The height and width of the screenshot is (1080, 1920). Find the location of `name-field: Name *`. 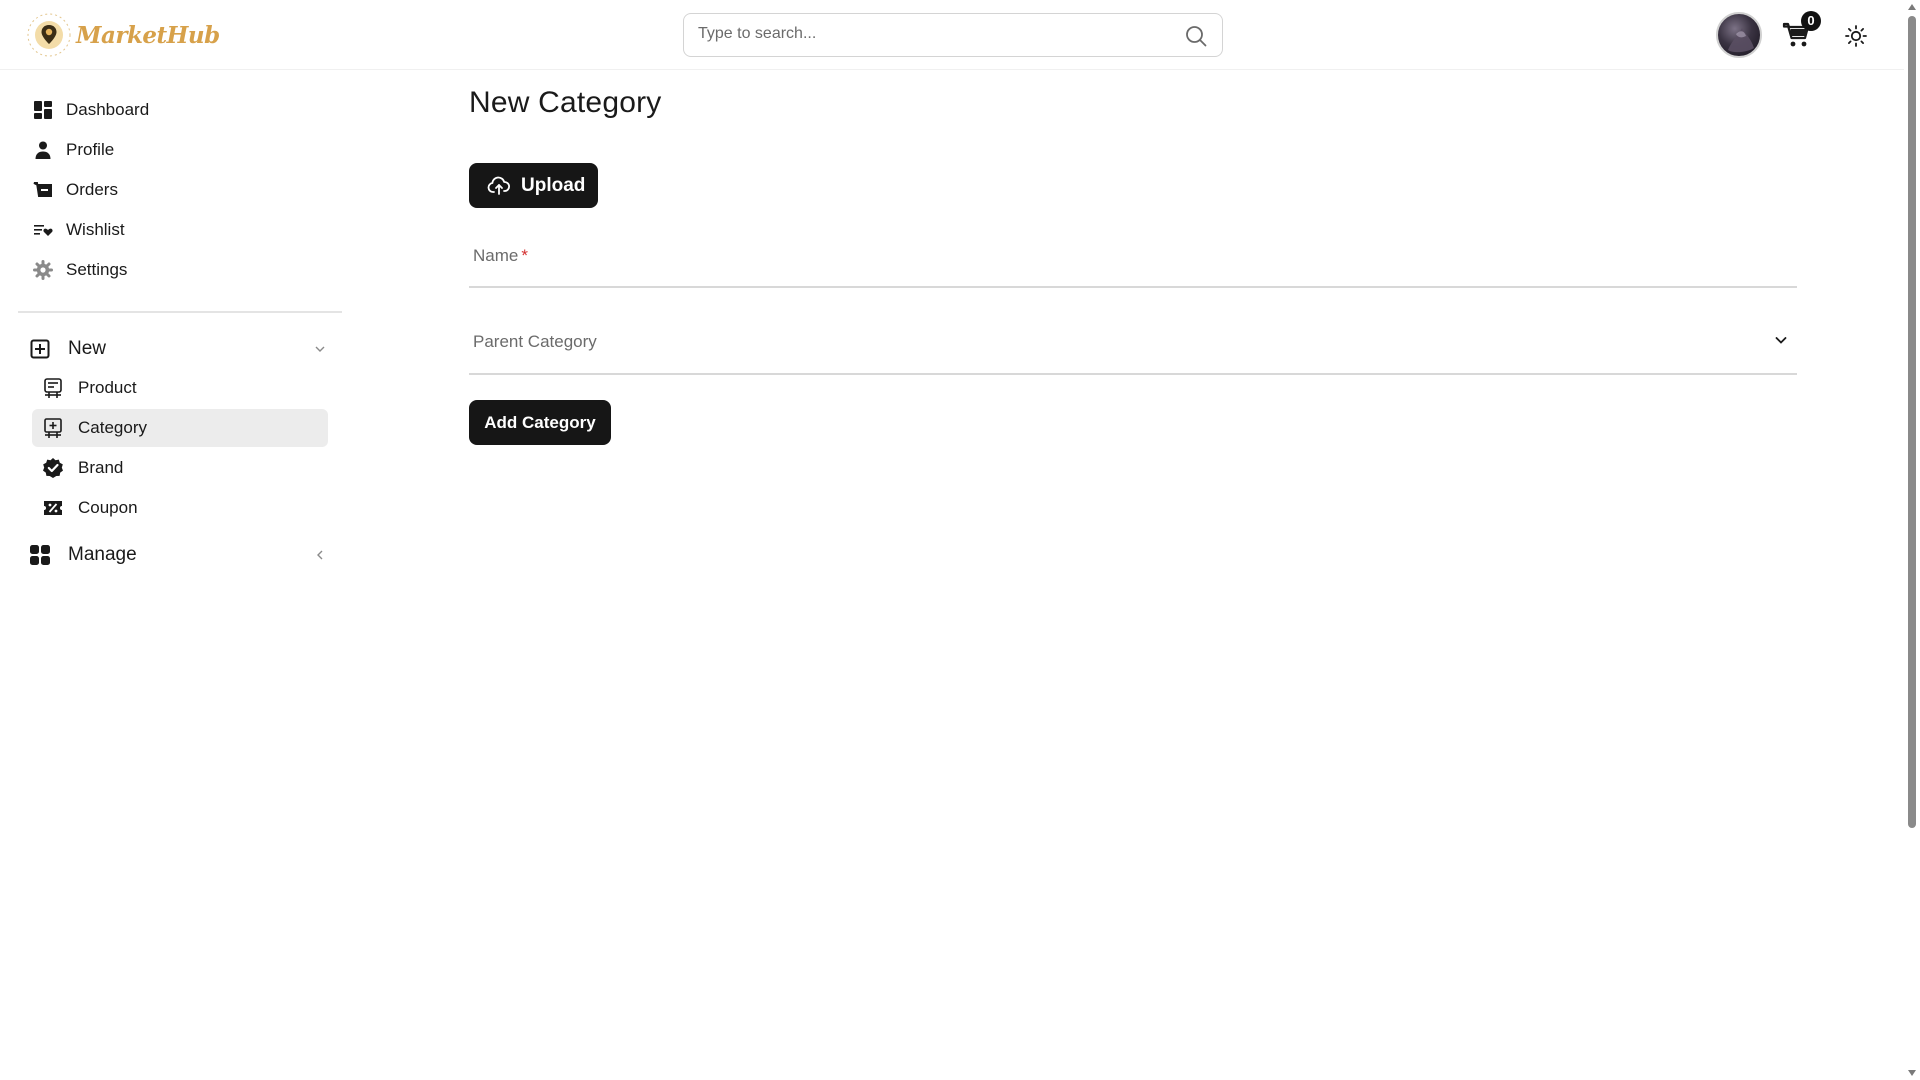

name-field: Name * is located at coordinates (1133, 267).